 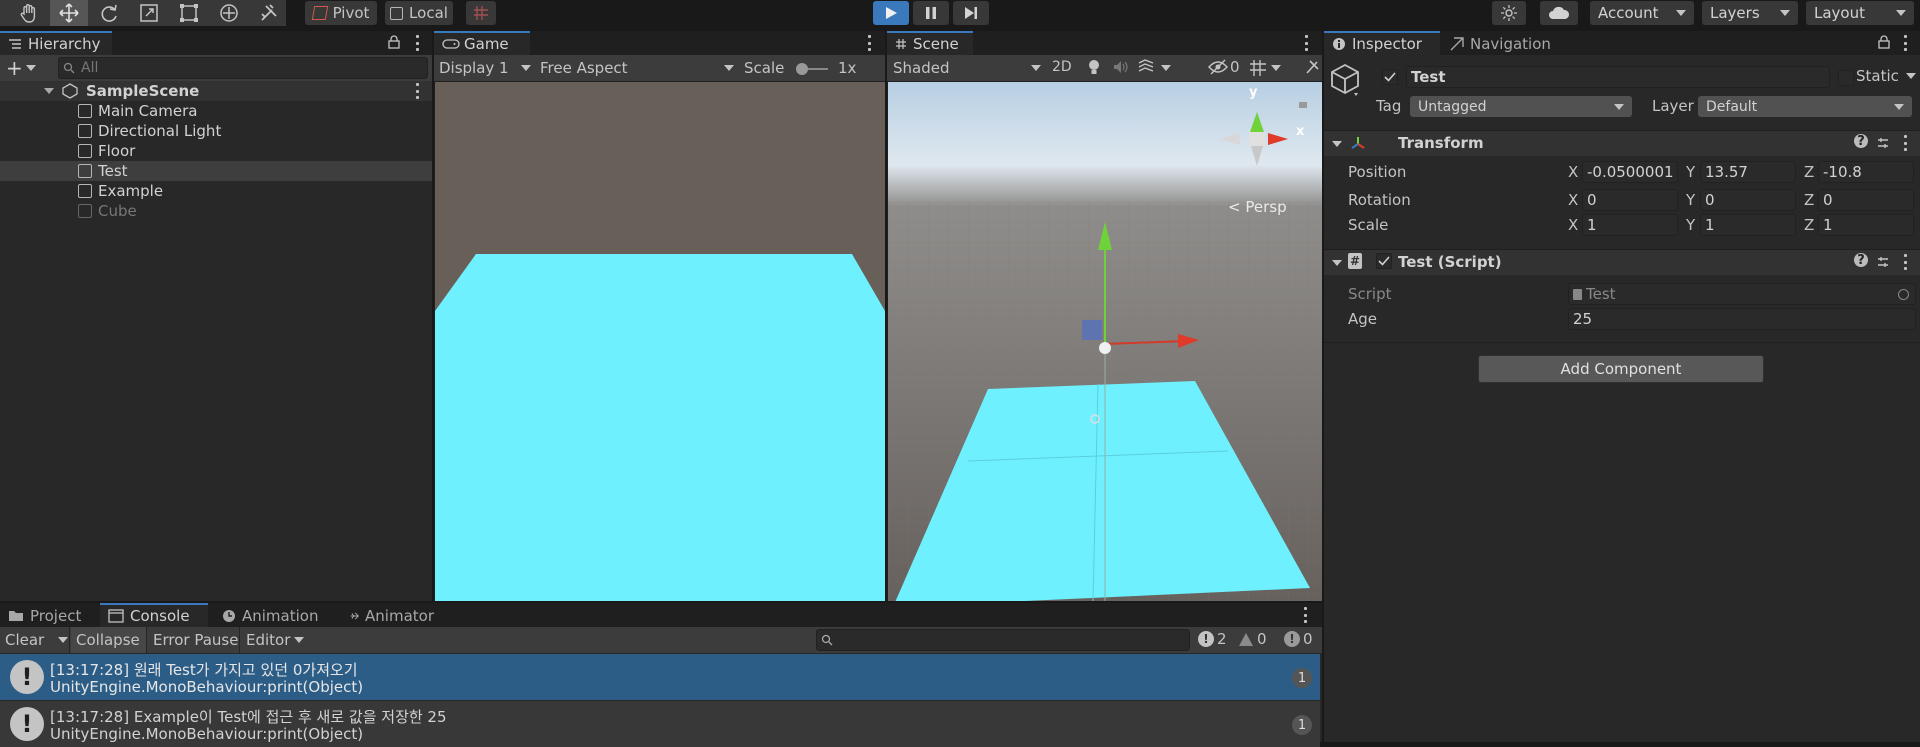 What do you see at coordinates (109, 640) in the screenshot?
I see `collapse-toggle: Collapse` at bounding box center [109, 640].